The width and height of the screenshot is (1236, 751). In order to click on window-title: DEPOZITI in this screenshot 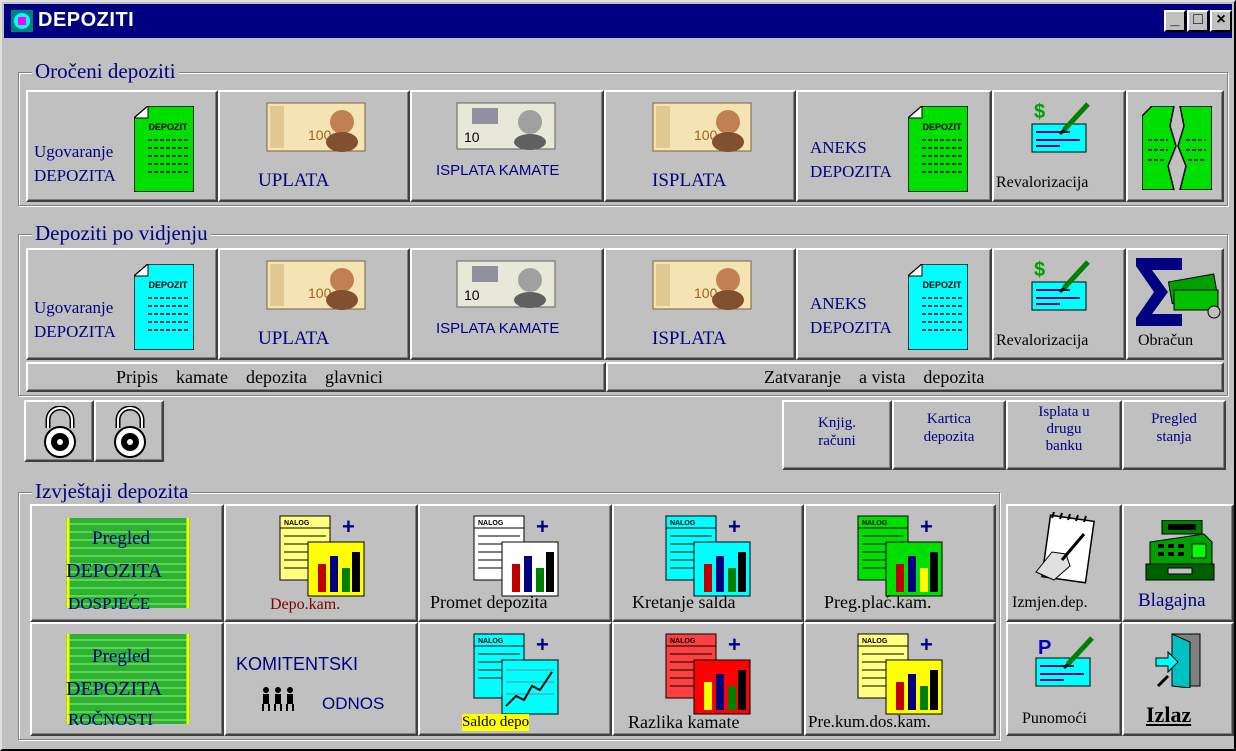, I will do `click(86, 20)`.